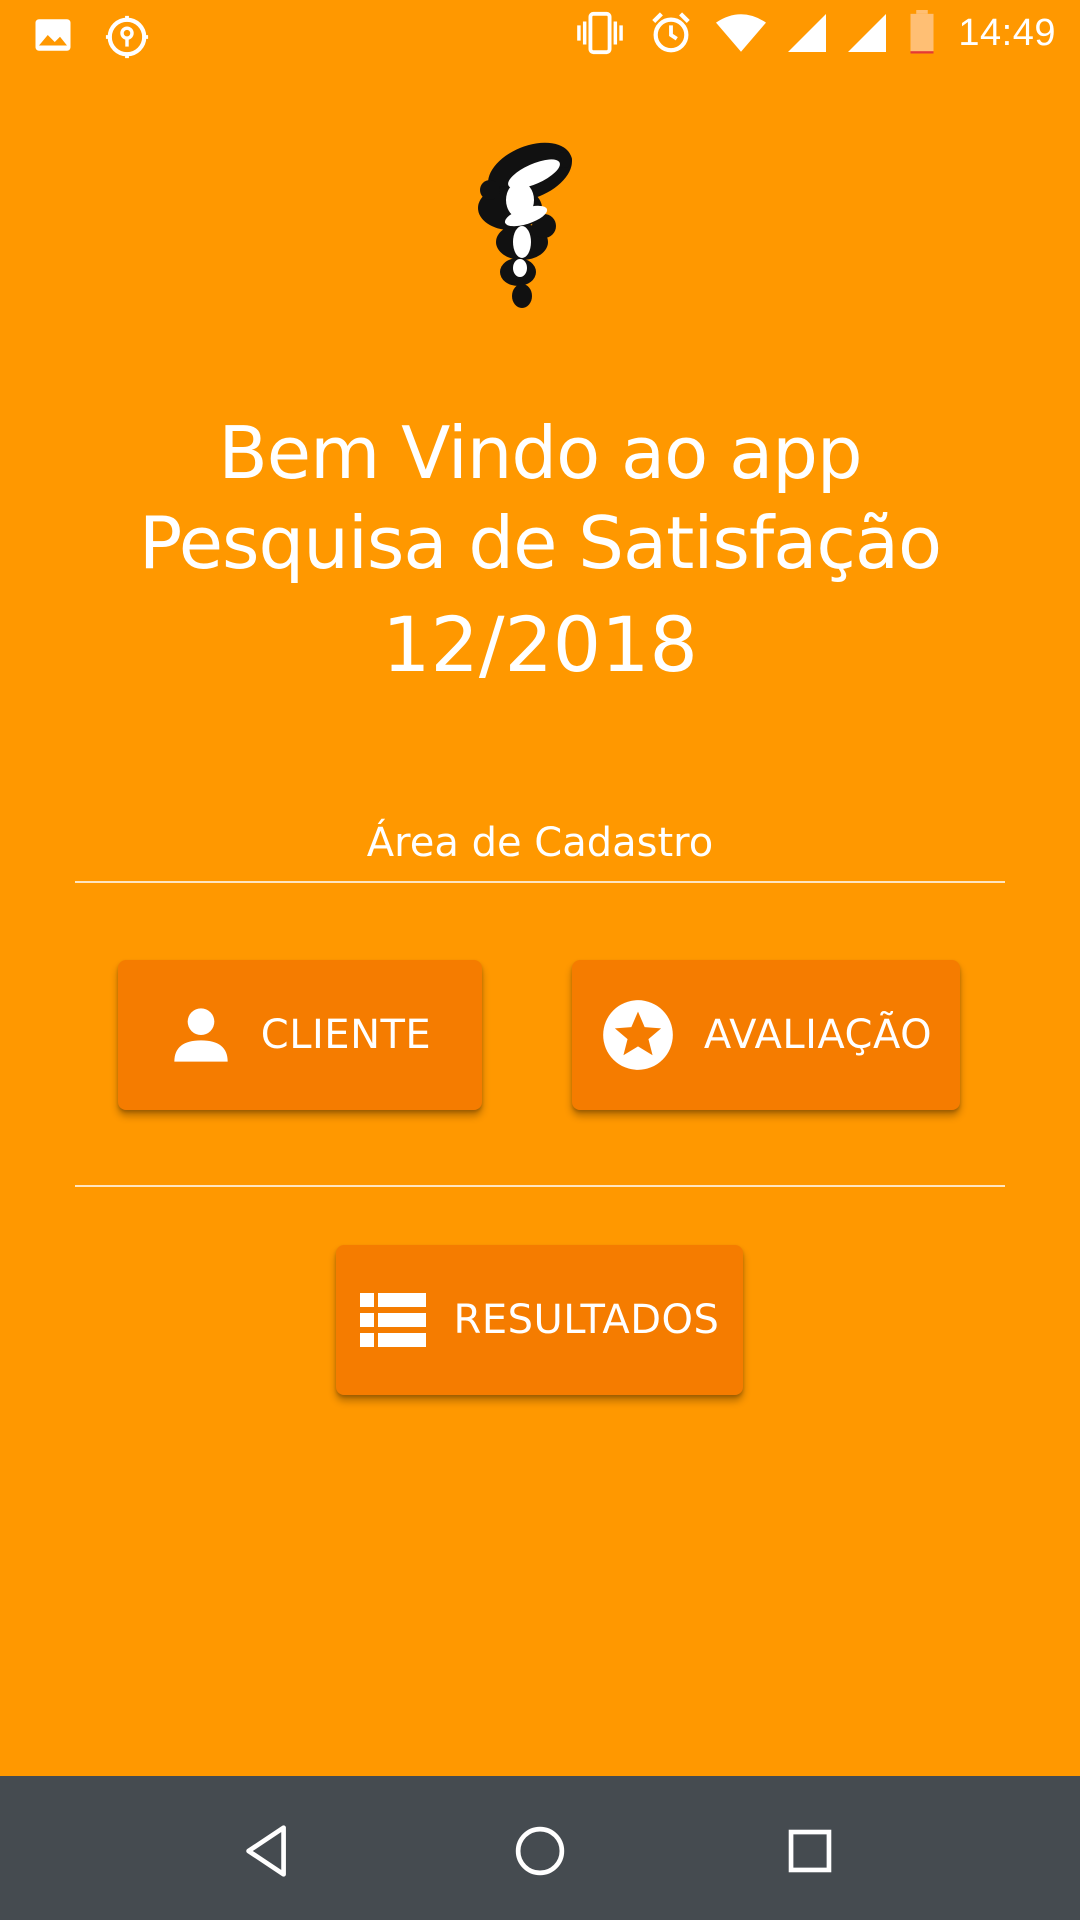 Image resolution: width=1080 pixels, height=1920 pixels. Describe the element at coordinates (540, 1851) in the screenshot. I see `home-icon` at that location.